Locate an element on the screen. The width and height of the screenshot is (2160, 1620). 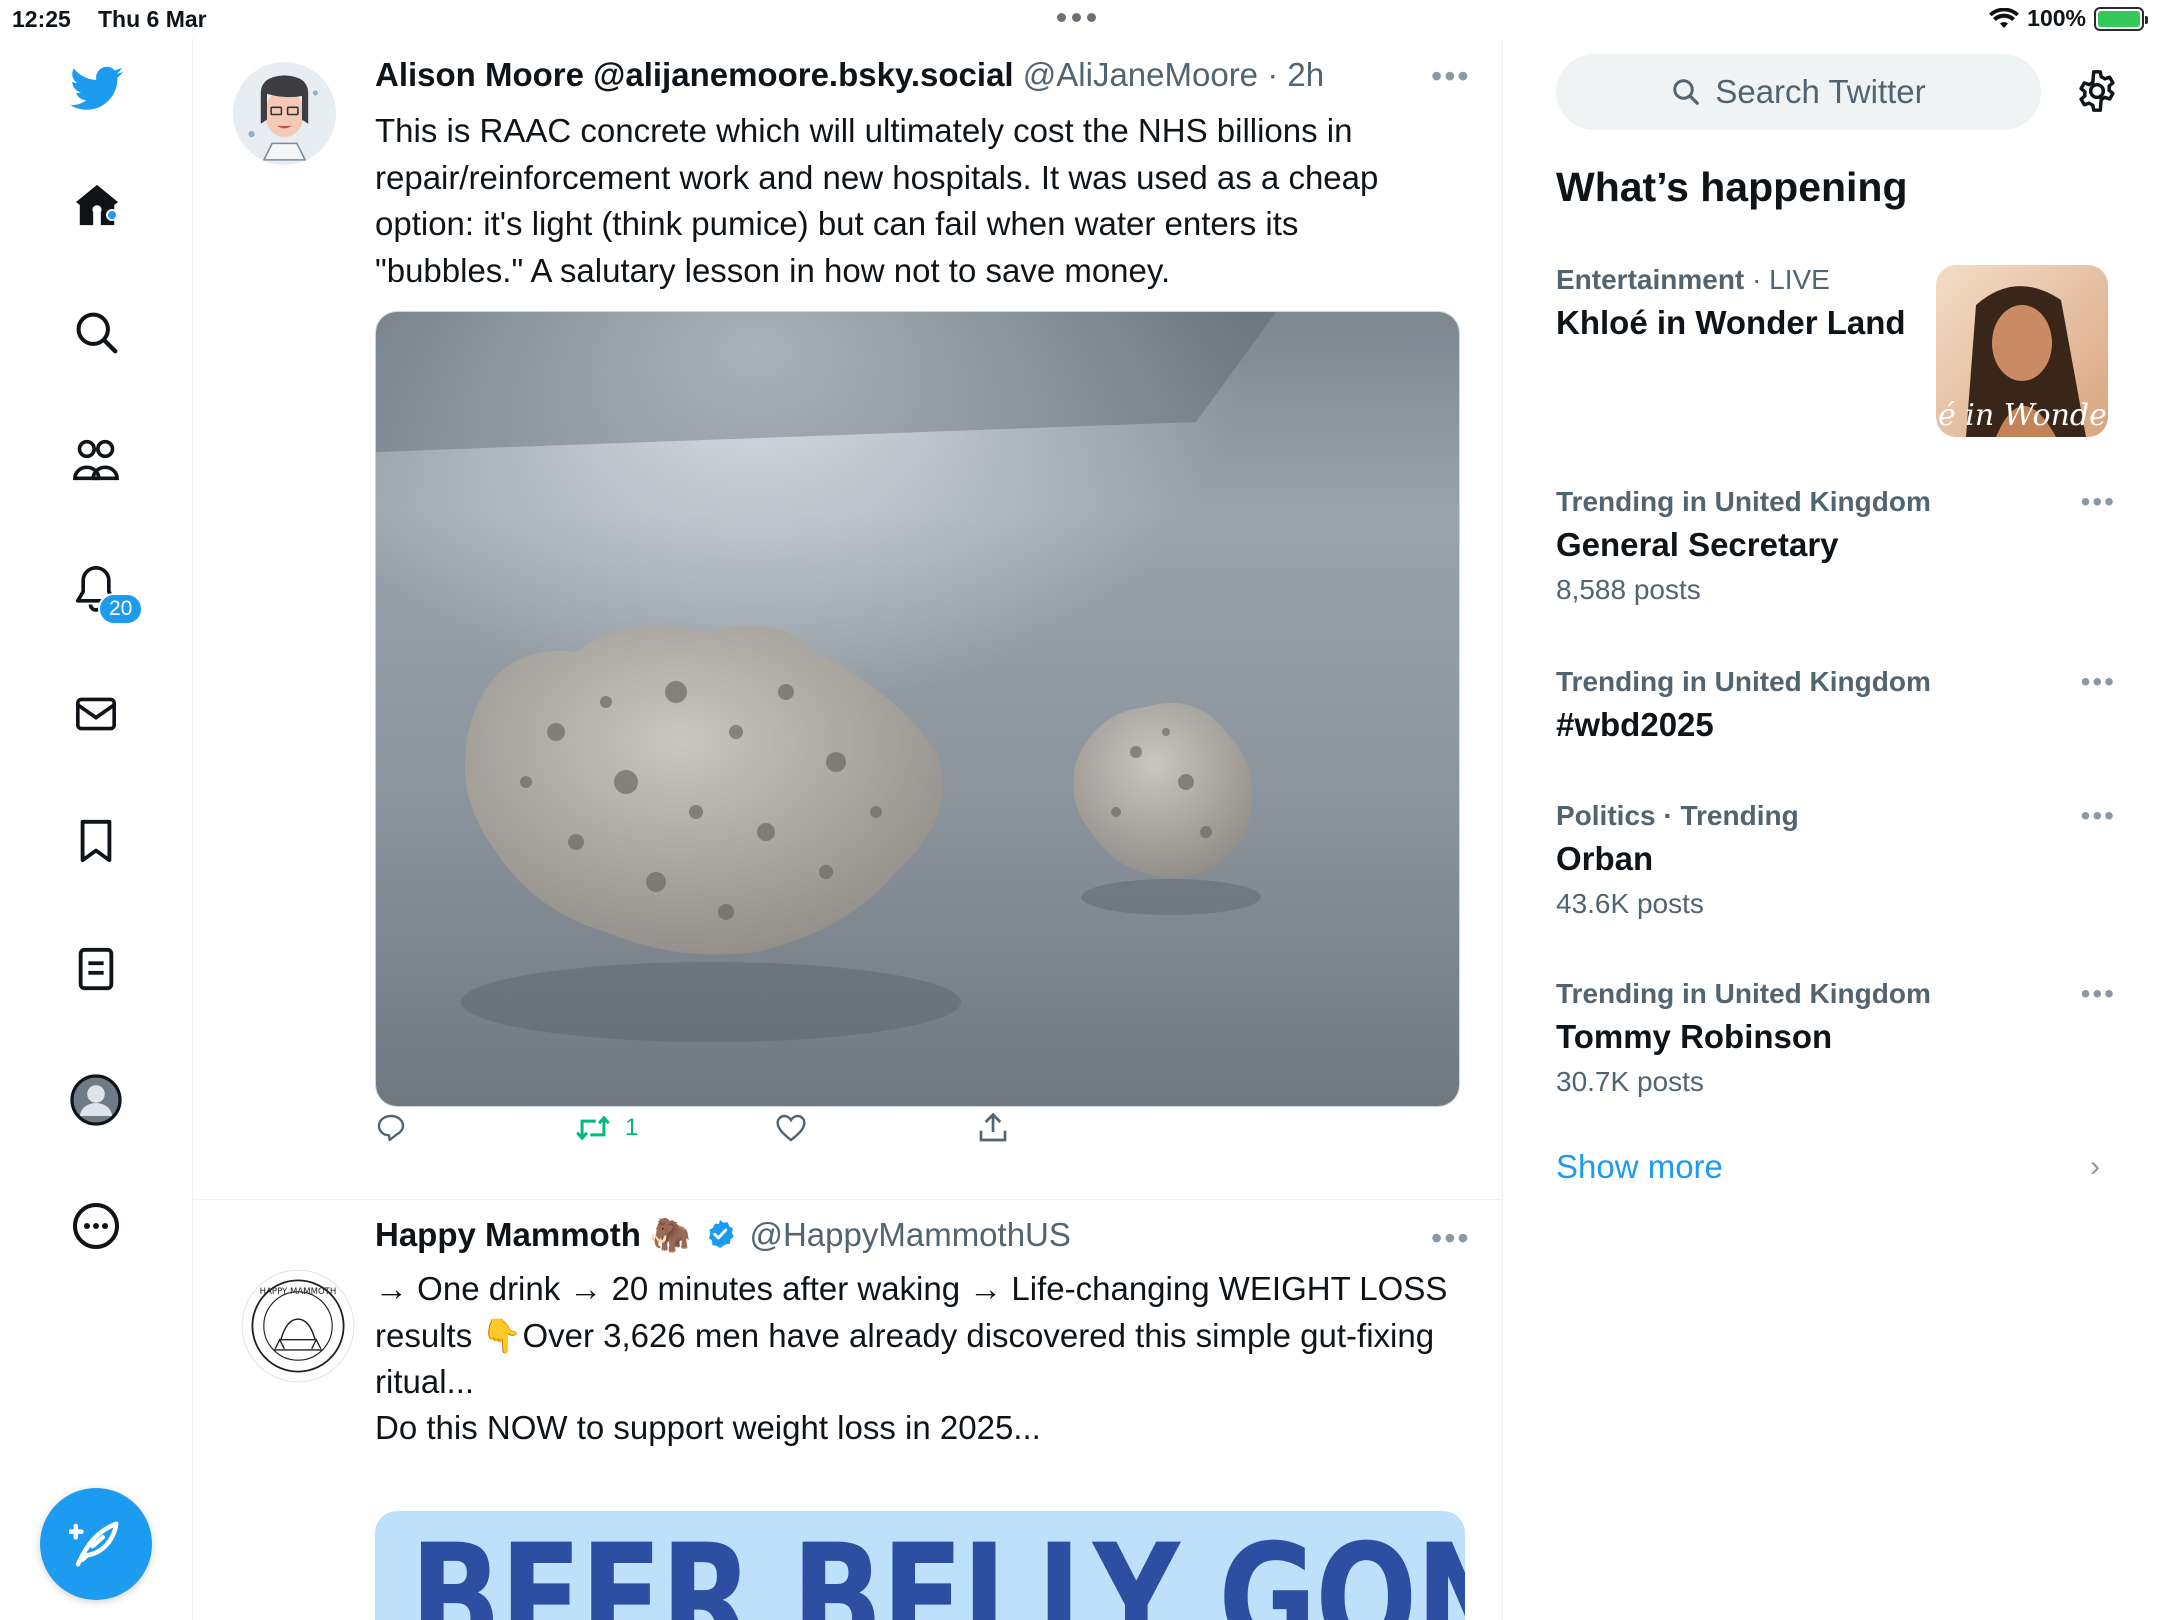
share-button is located at coordinates (993, 1128).